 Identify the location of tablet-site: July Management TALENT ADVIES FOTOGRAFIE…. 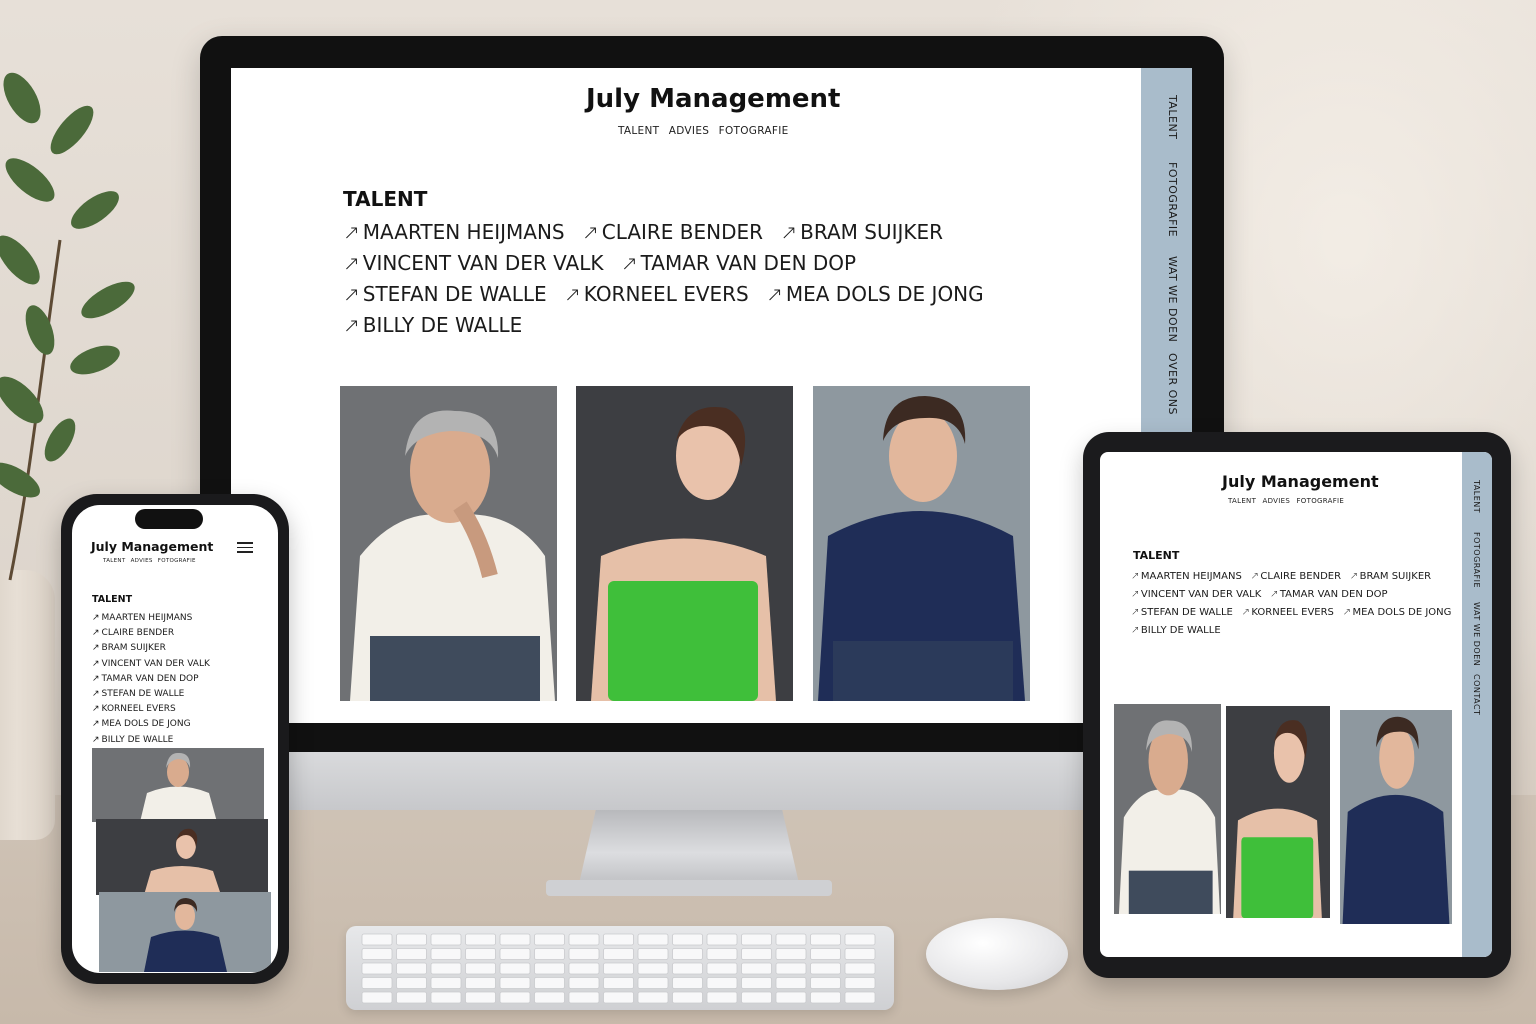
(1296, 704).